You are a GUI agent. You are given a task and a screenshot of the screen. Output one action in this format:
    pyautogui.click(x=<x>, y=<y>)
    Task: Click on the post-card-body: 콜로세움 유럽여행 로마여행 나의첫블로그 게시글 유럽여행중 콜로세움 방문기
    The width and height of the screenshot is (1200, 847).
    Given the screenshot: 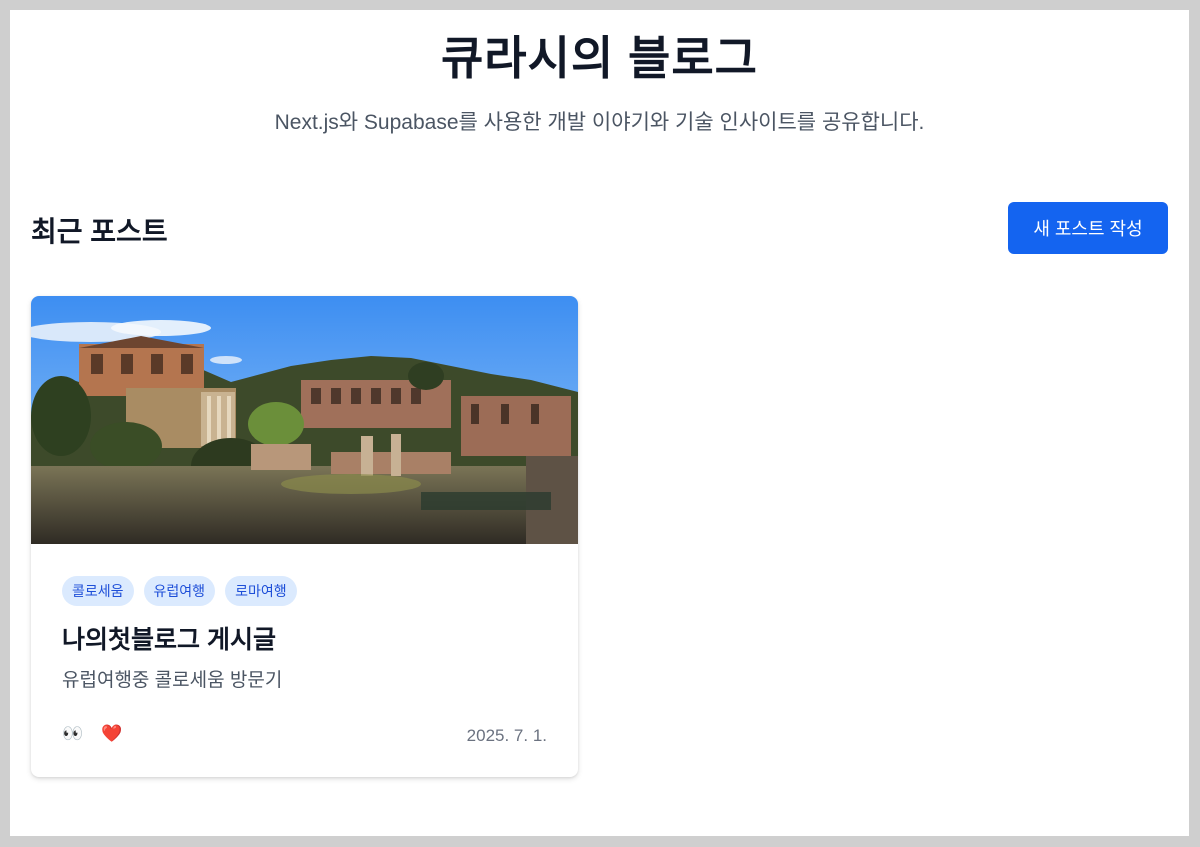 What is the action you would take?
    pyautogui.click(x=304, y=635)
    